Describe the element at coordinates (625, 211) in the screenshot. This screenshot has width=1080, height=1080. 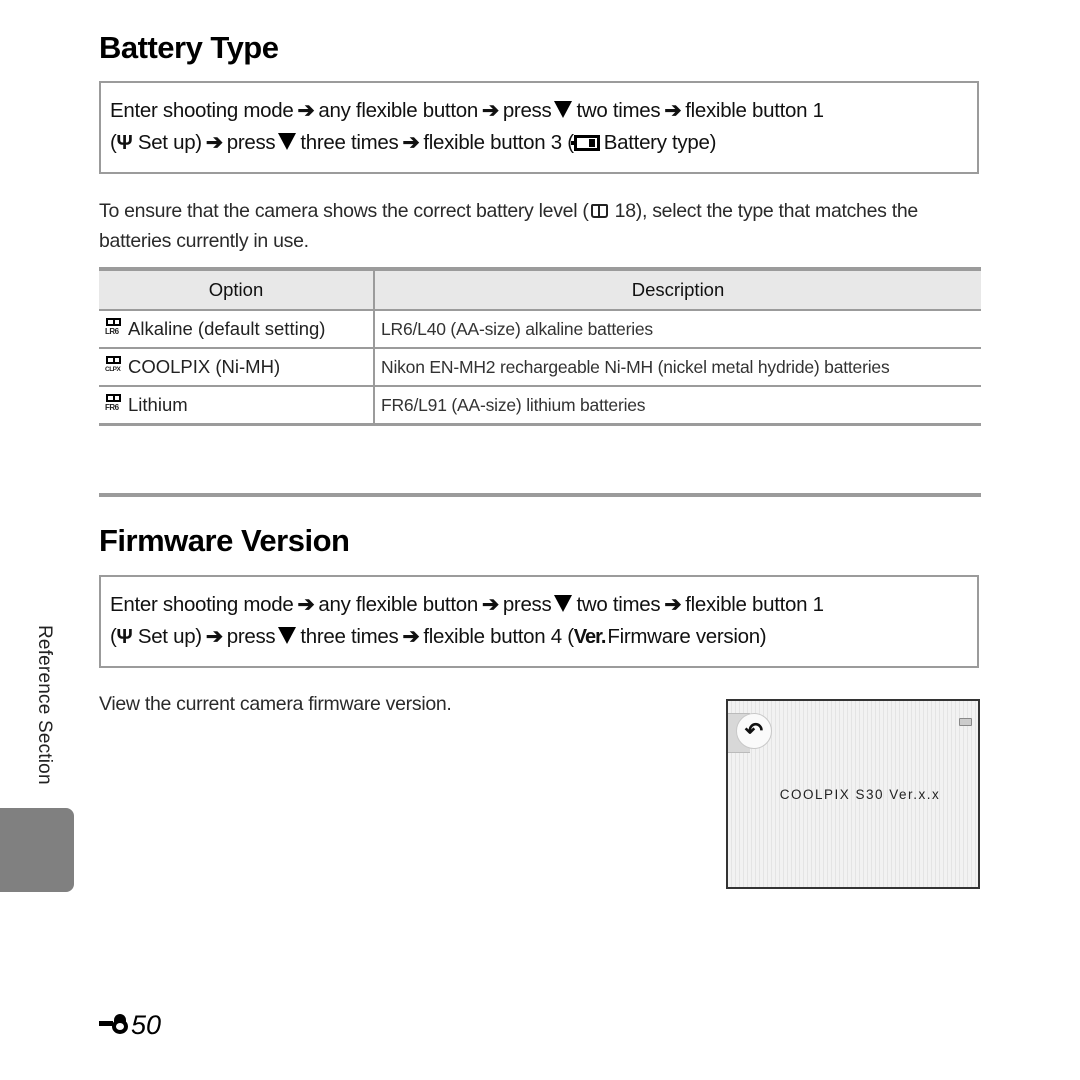
I see `page-reference: 18` at that location.